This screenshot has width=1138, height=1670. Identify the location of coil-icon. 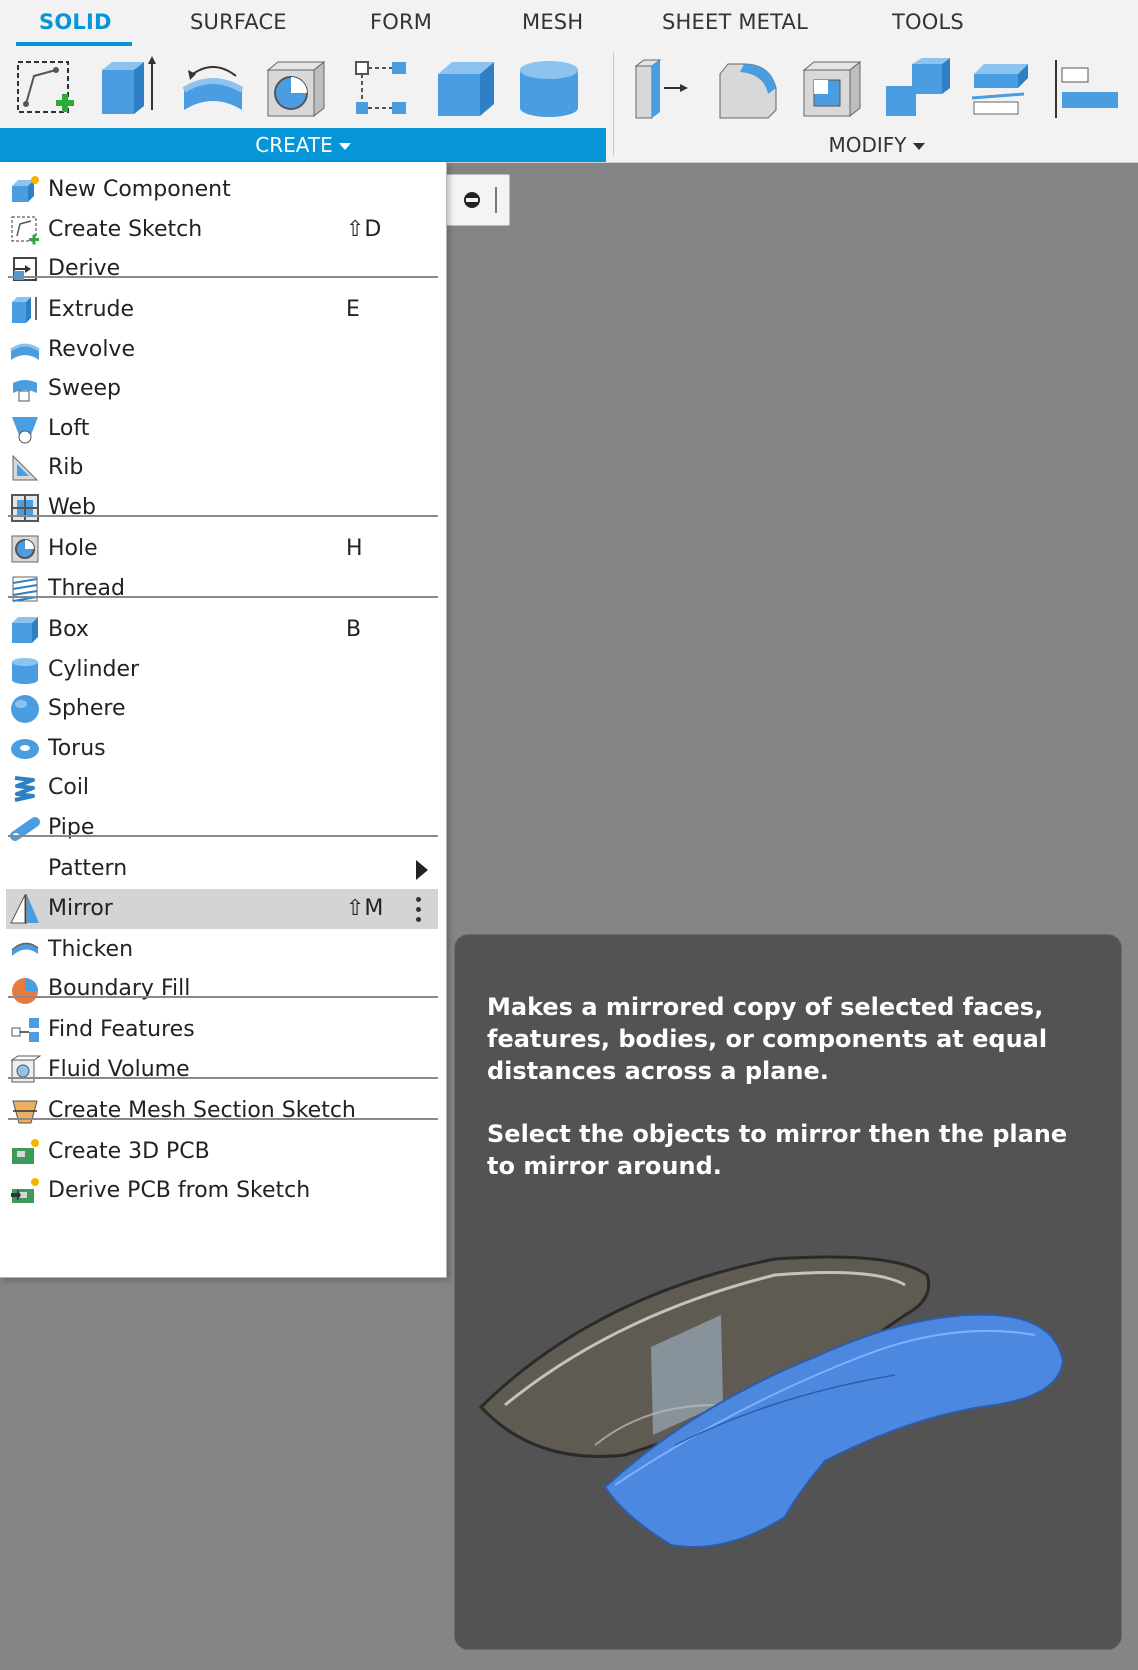
(25, 788).